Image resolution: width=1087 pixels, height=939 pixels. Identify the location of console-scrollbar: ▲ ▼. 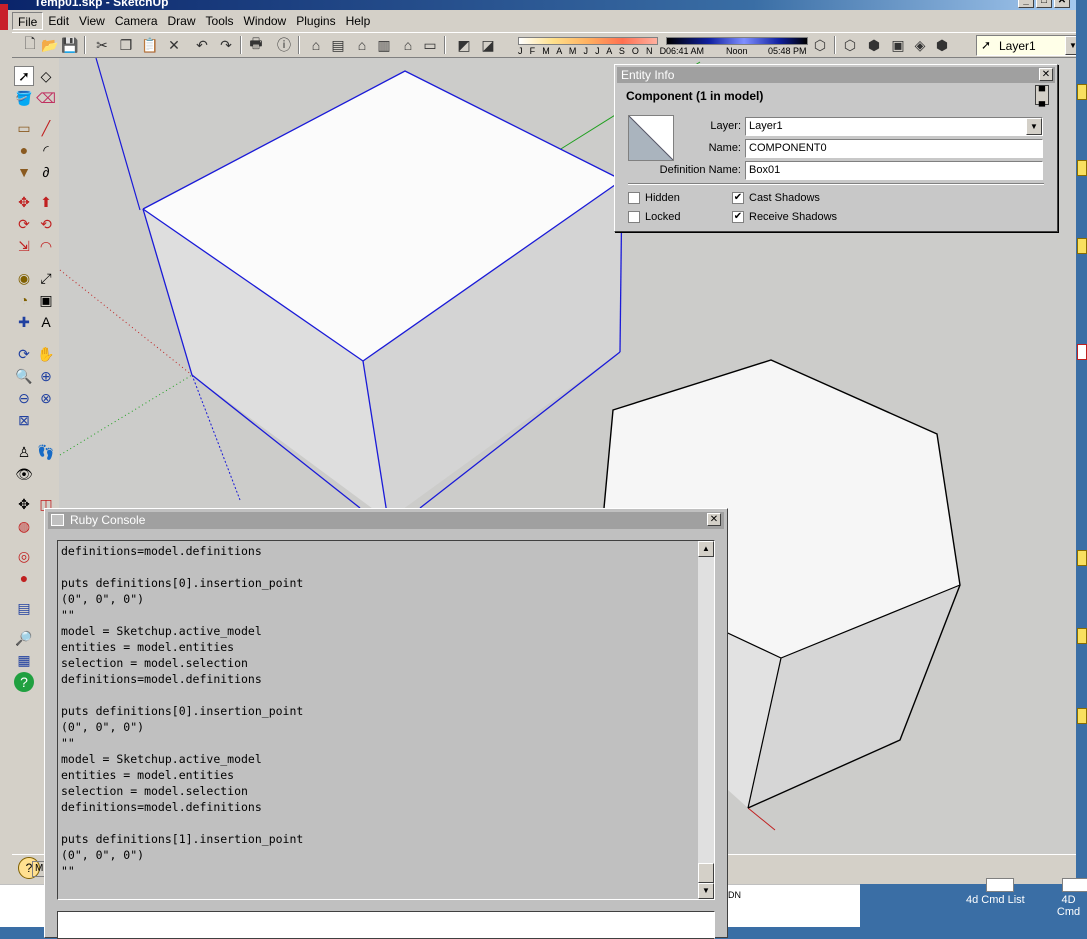
(706, 720).